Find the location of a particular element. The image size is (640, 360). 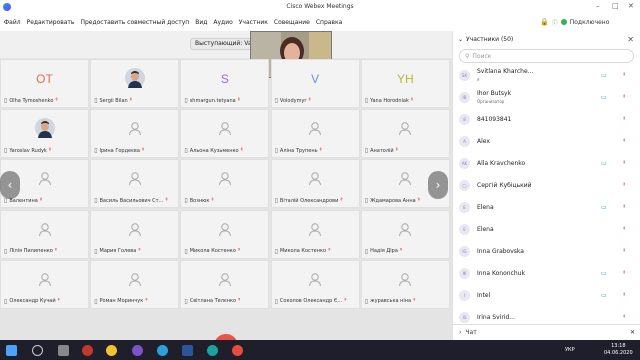

participant-tile: ▯ Василь Васильович Ст... ᶲ is located at coordinates (135, 184).